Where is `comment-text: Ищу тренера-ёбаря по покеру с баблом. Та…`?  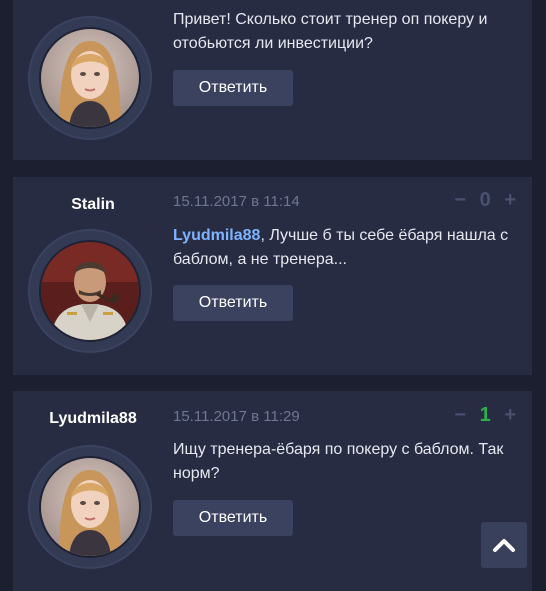
comment-text: Ищу тренера-ёбаря по покеру с баблом. Та… is located at coordinates (338, 461).